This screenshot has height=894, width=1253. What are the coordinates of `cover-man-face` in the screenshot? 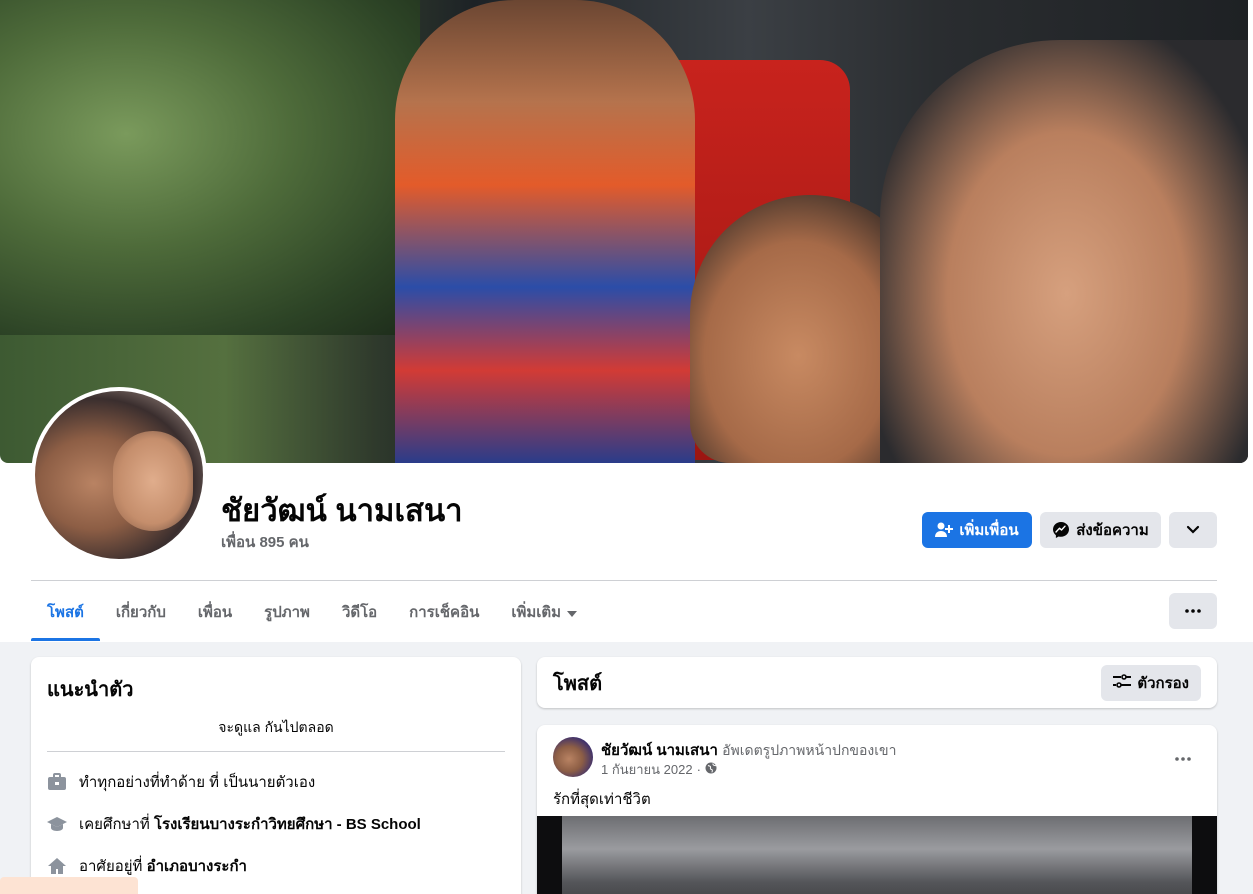 It's located at (1064, 251).